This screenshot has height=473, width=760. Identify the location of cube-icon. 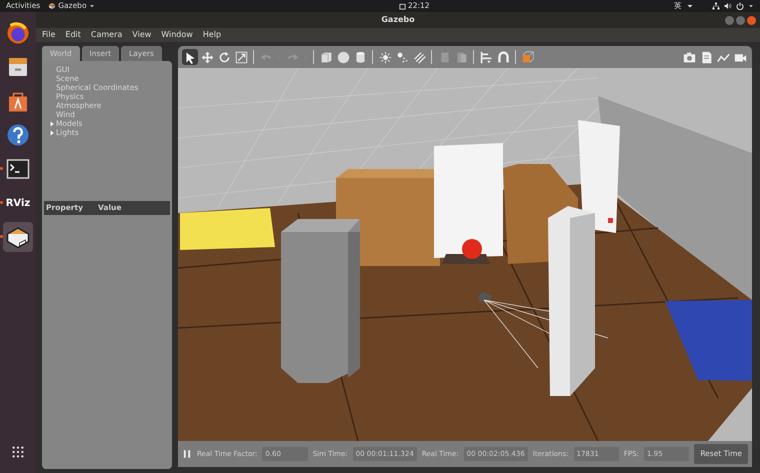
(528, 57).